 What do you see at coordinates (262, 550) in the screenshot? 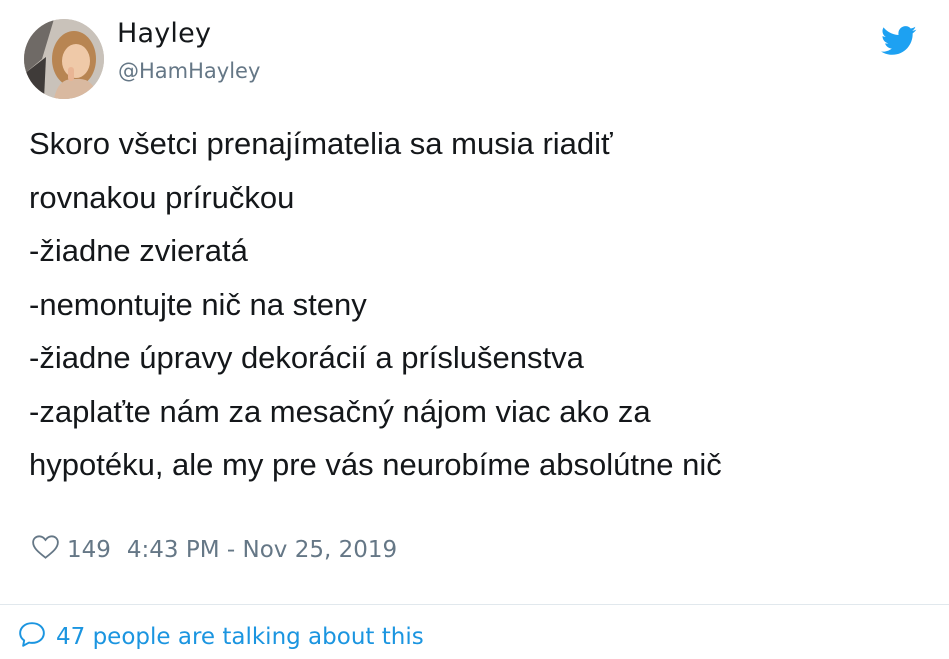
I see `timestamp: 4:43 PM - Nov 25, 2019` at bounding box center [262, 550].